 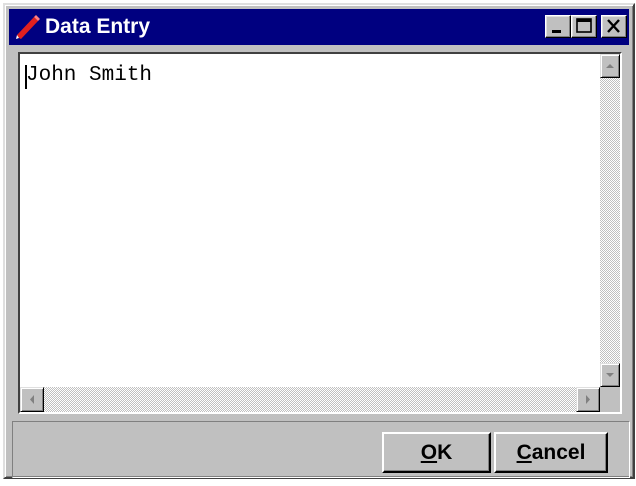 I want to click on scroll-down-button, so click(x=610, y=375).